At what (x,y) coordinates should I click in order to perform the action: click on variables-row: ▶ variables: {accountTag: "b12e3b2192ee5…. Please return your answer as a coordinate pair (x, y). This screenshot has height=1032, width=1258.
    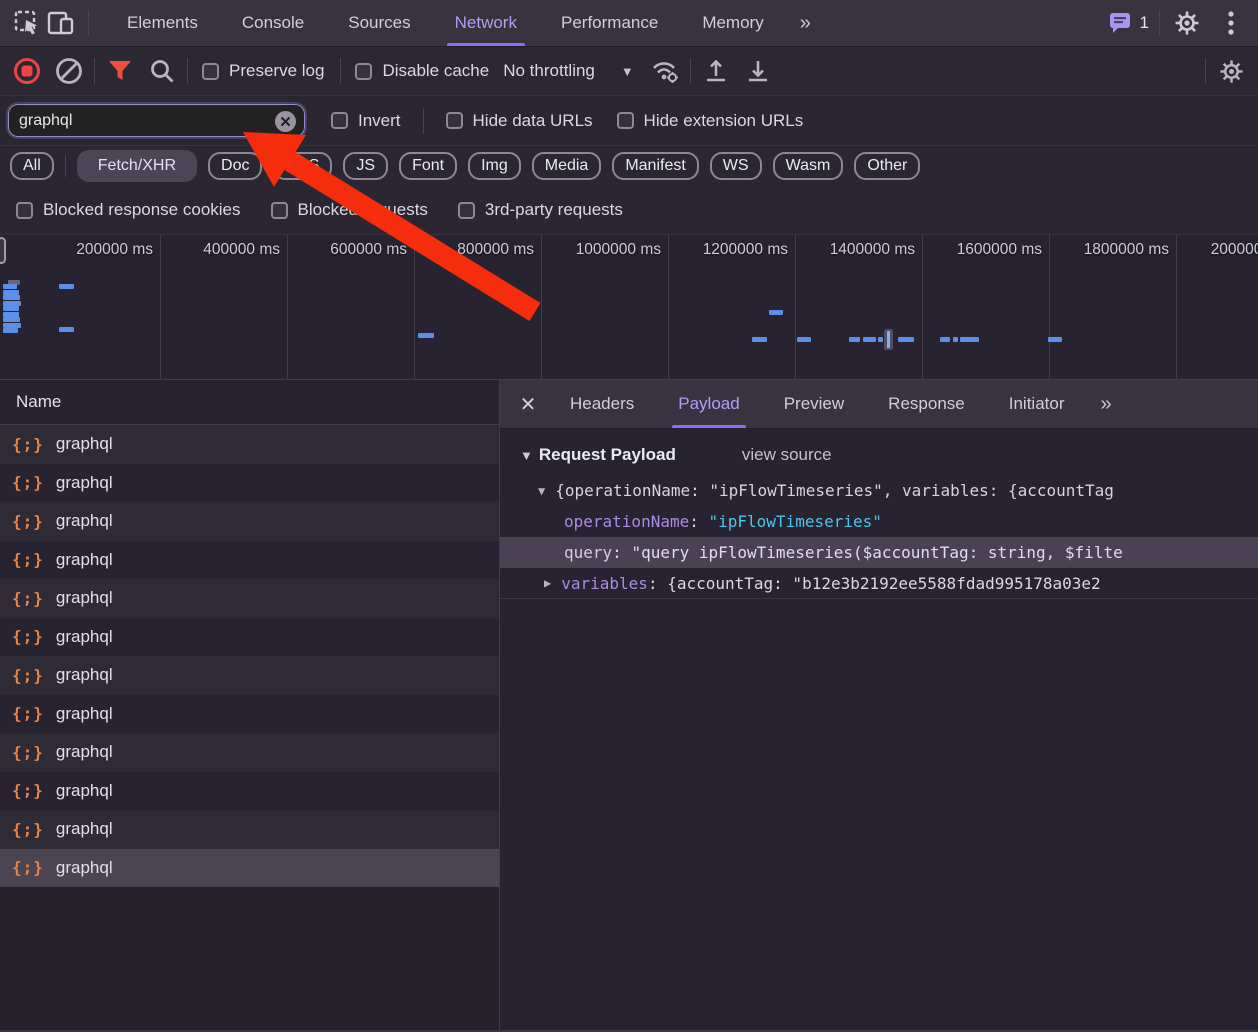
    Looking at the image, I should click on (879, 583).